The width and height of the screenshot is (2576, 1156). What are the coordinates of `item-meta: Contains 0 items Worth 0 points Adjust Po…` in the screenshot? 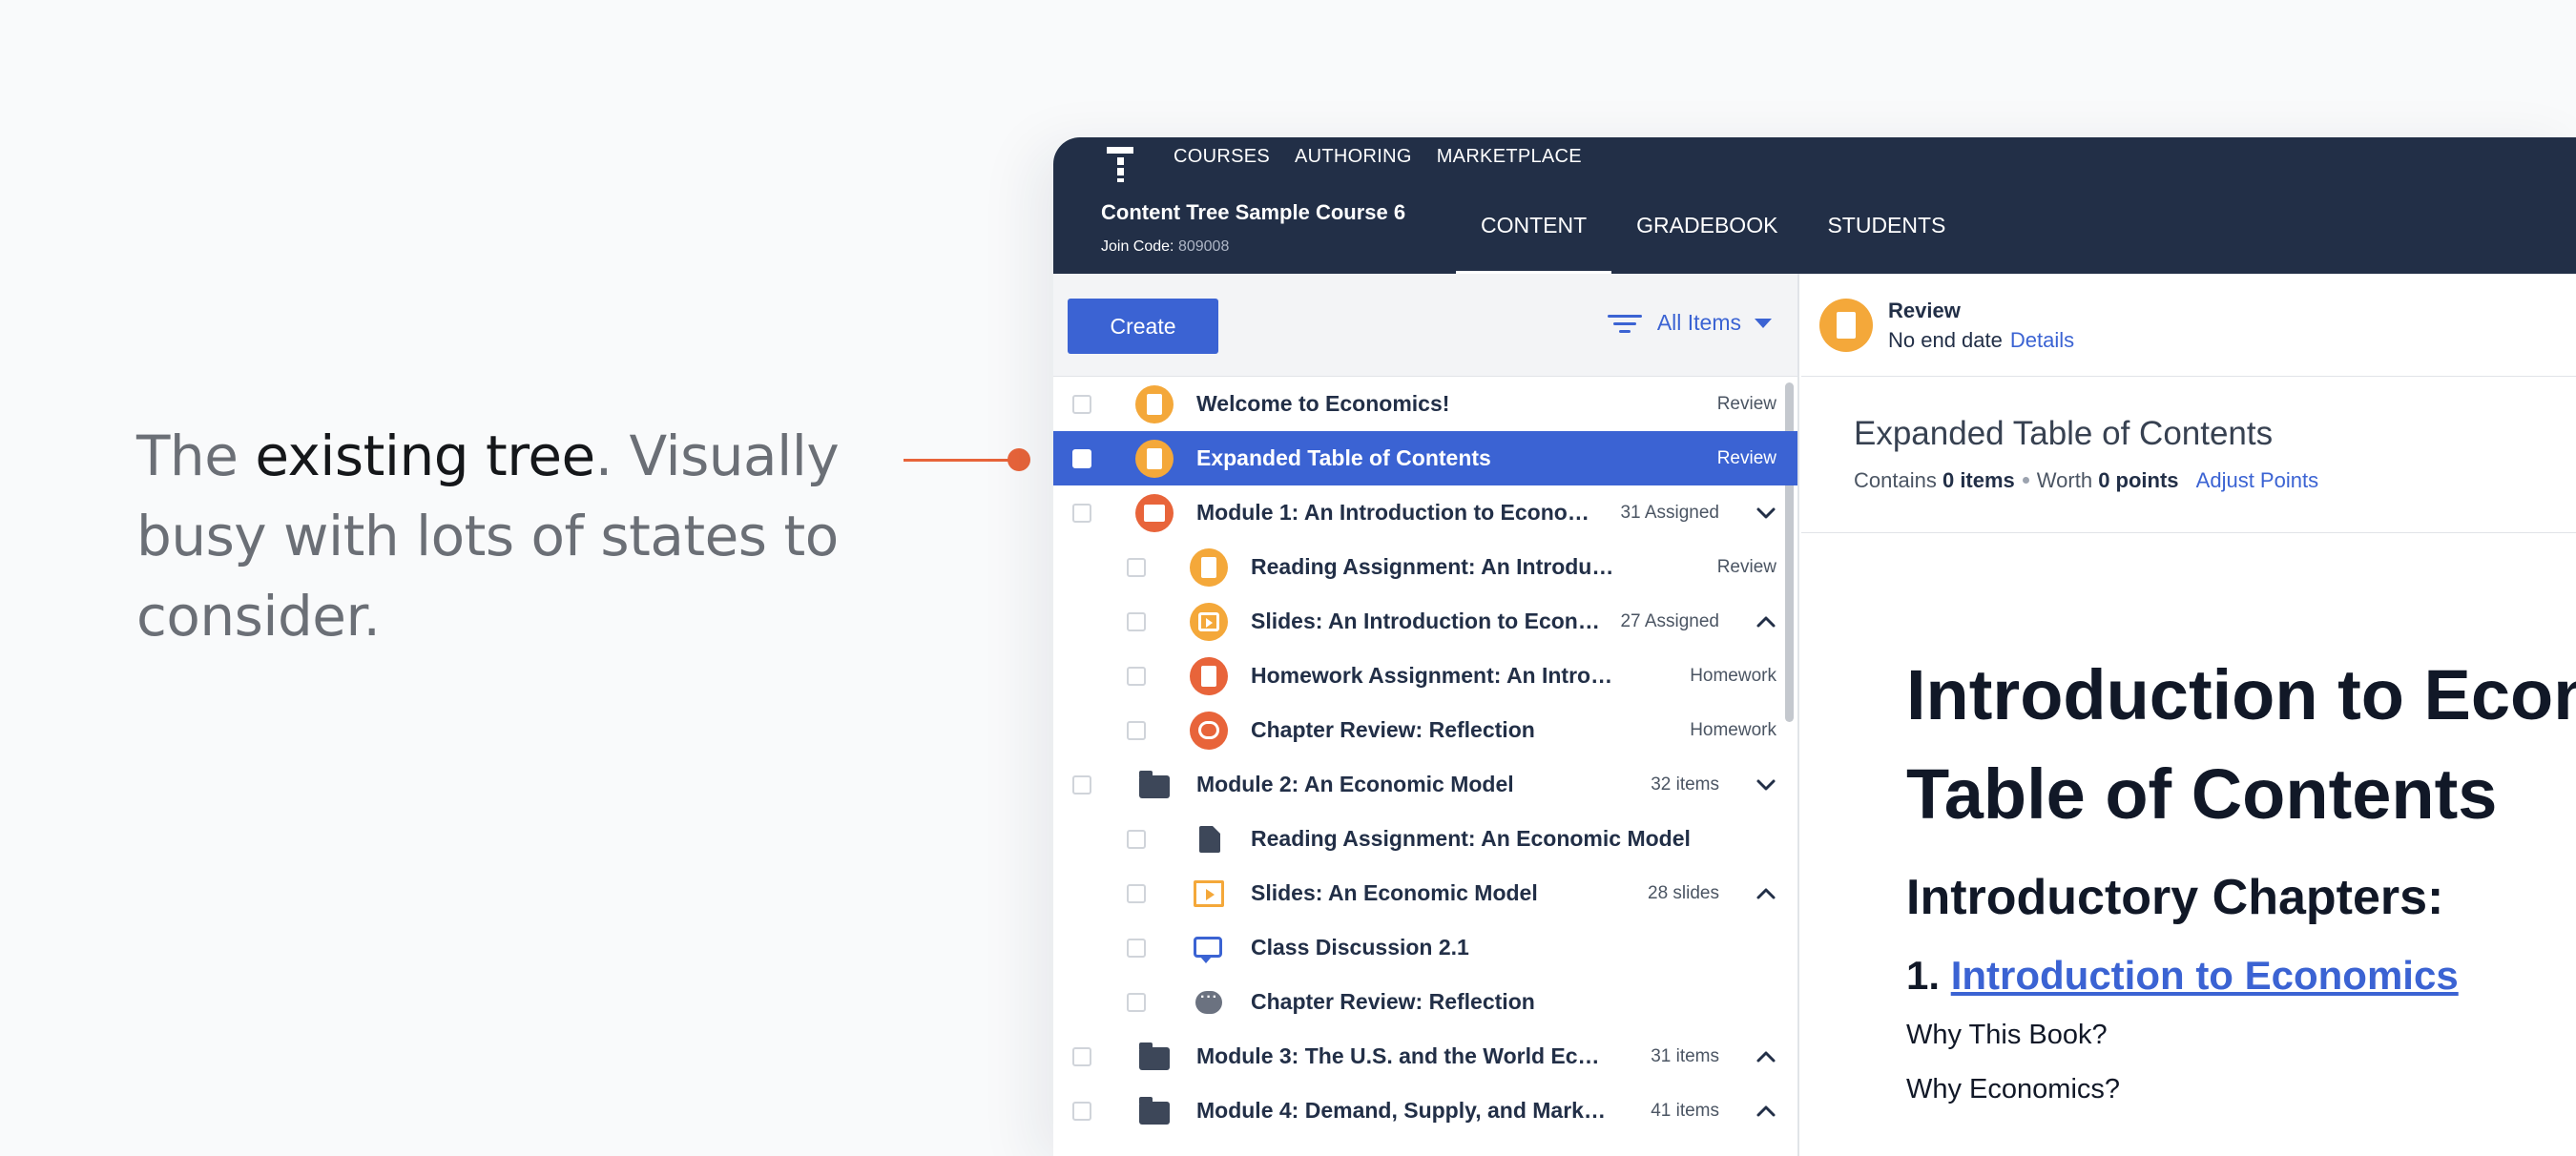 It's located at (2086, 480).